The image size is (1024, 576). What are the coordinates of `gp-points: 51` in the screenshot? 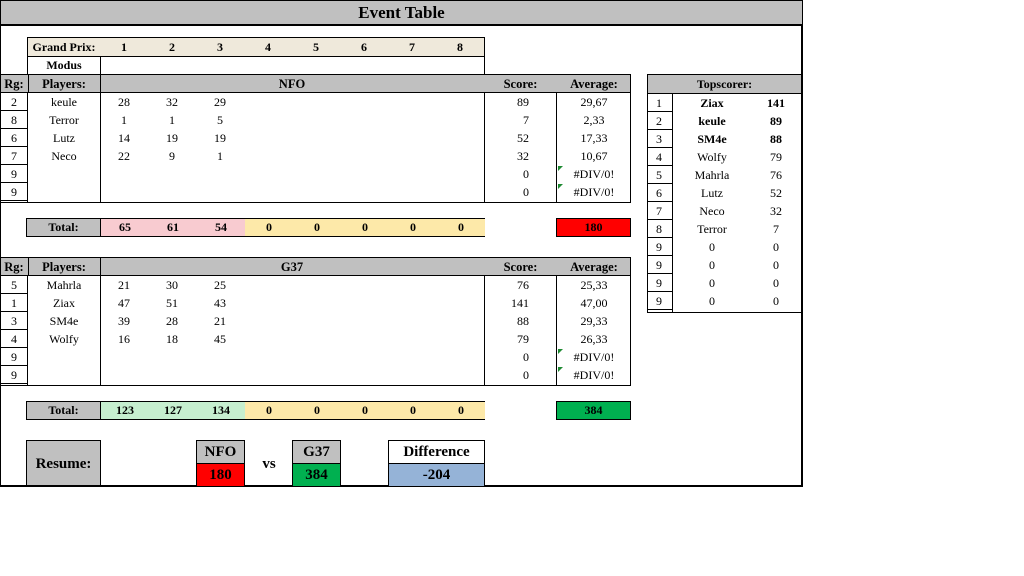 It's located at (172, 303).